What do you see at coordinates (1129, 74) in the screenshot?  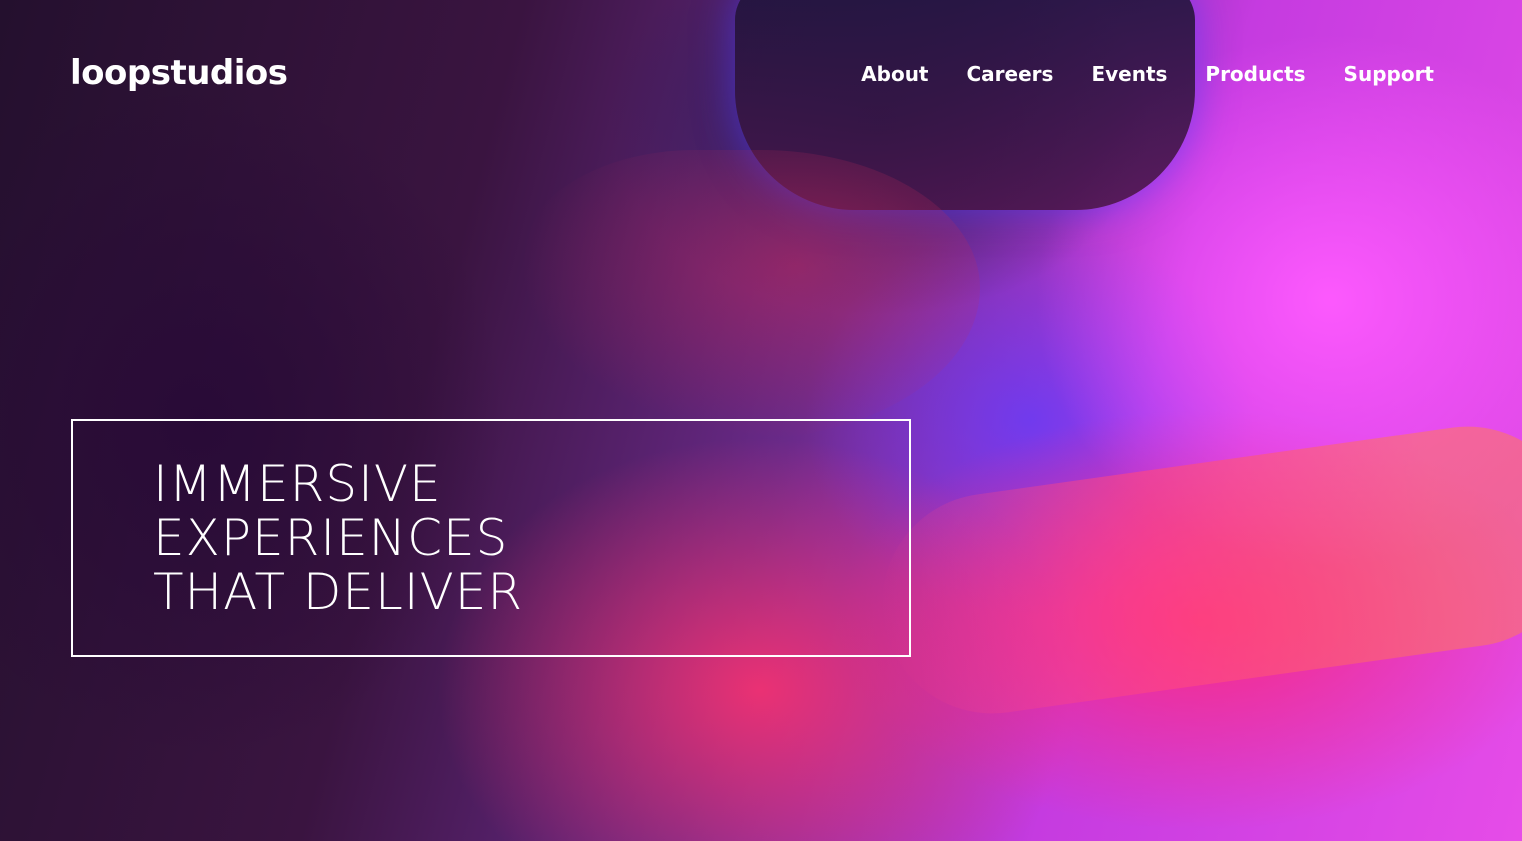 I see `nav-link-events: Events` at bounding box center [1129, 74].